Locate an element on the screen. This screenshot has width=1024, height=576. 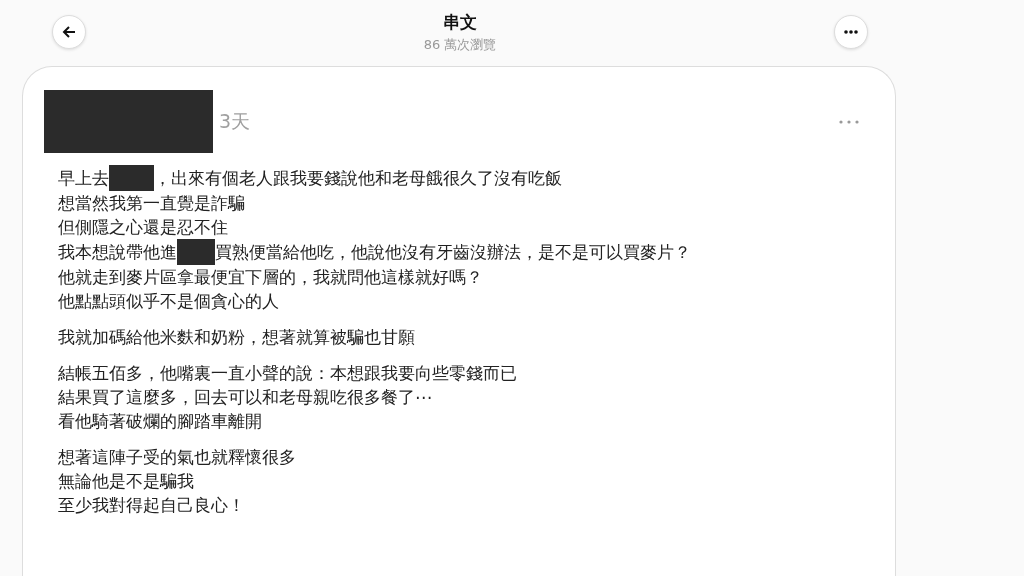
page-title: 串文 is located at coordinates (460, 22).